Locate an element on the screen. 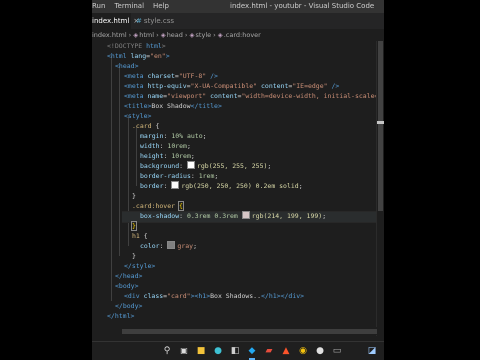 The image size is (480, 360). head-open-tag: <head> is located at coordinates (127, 66).